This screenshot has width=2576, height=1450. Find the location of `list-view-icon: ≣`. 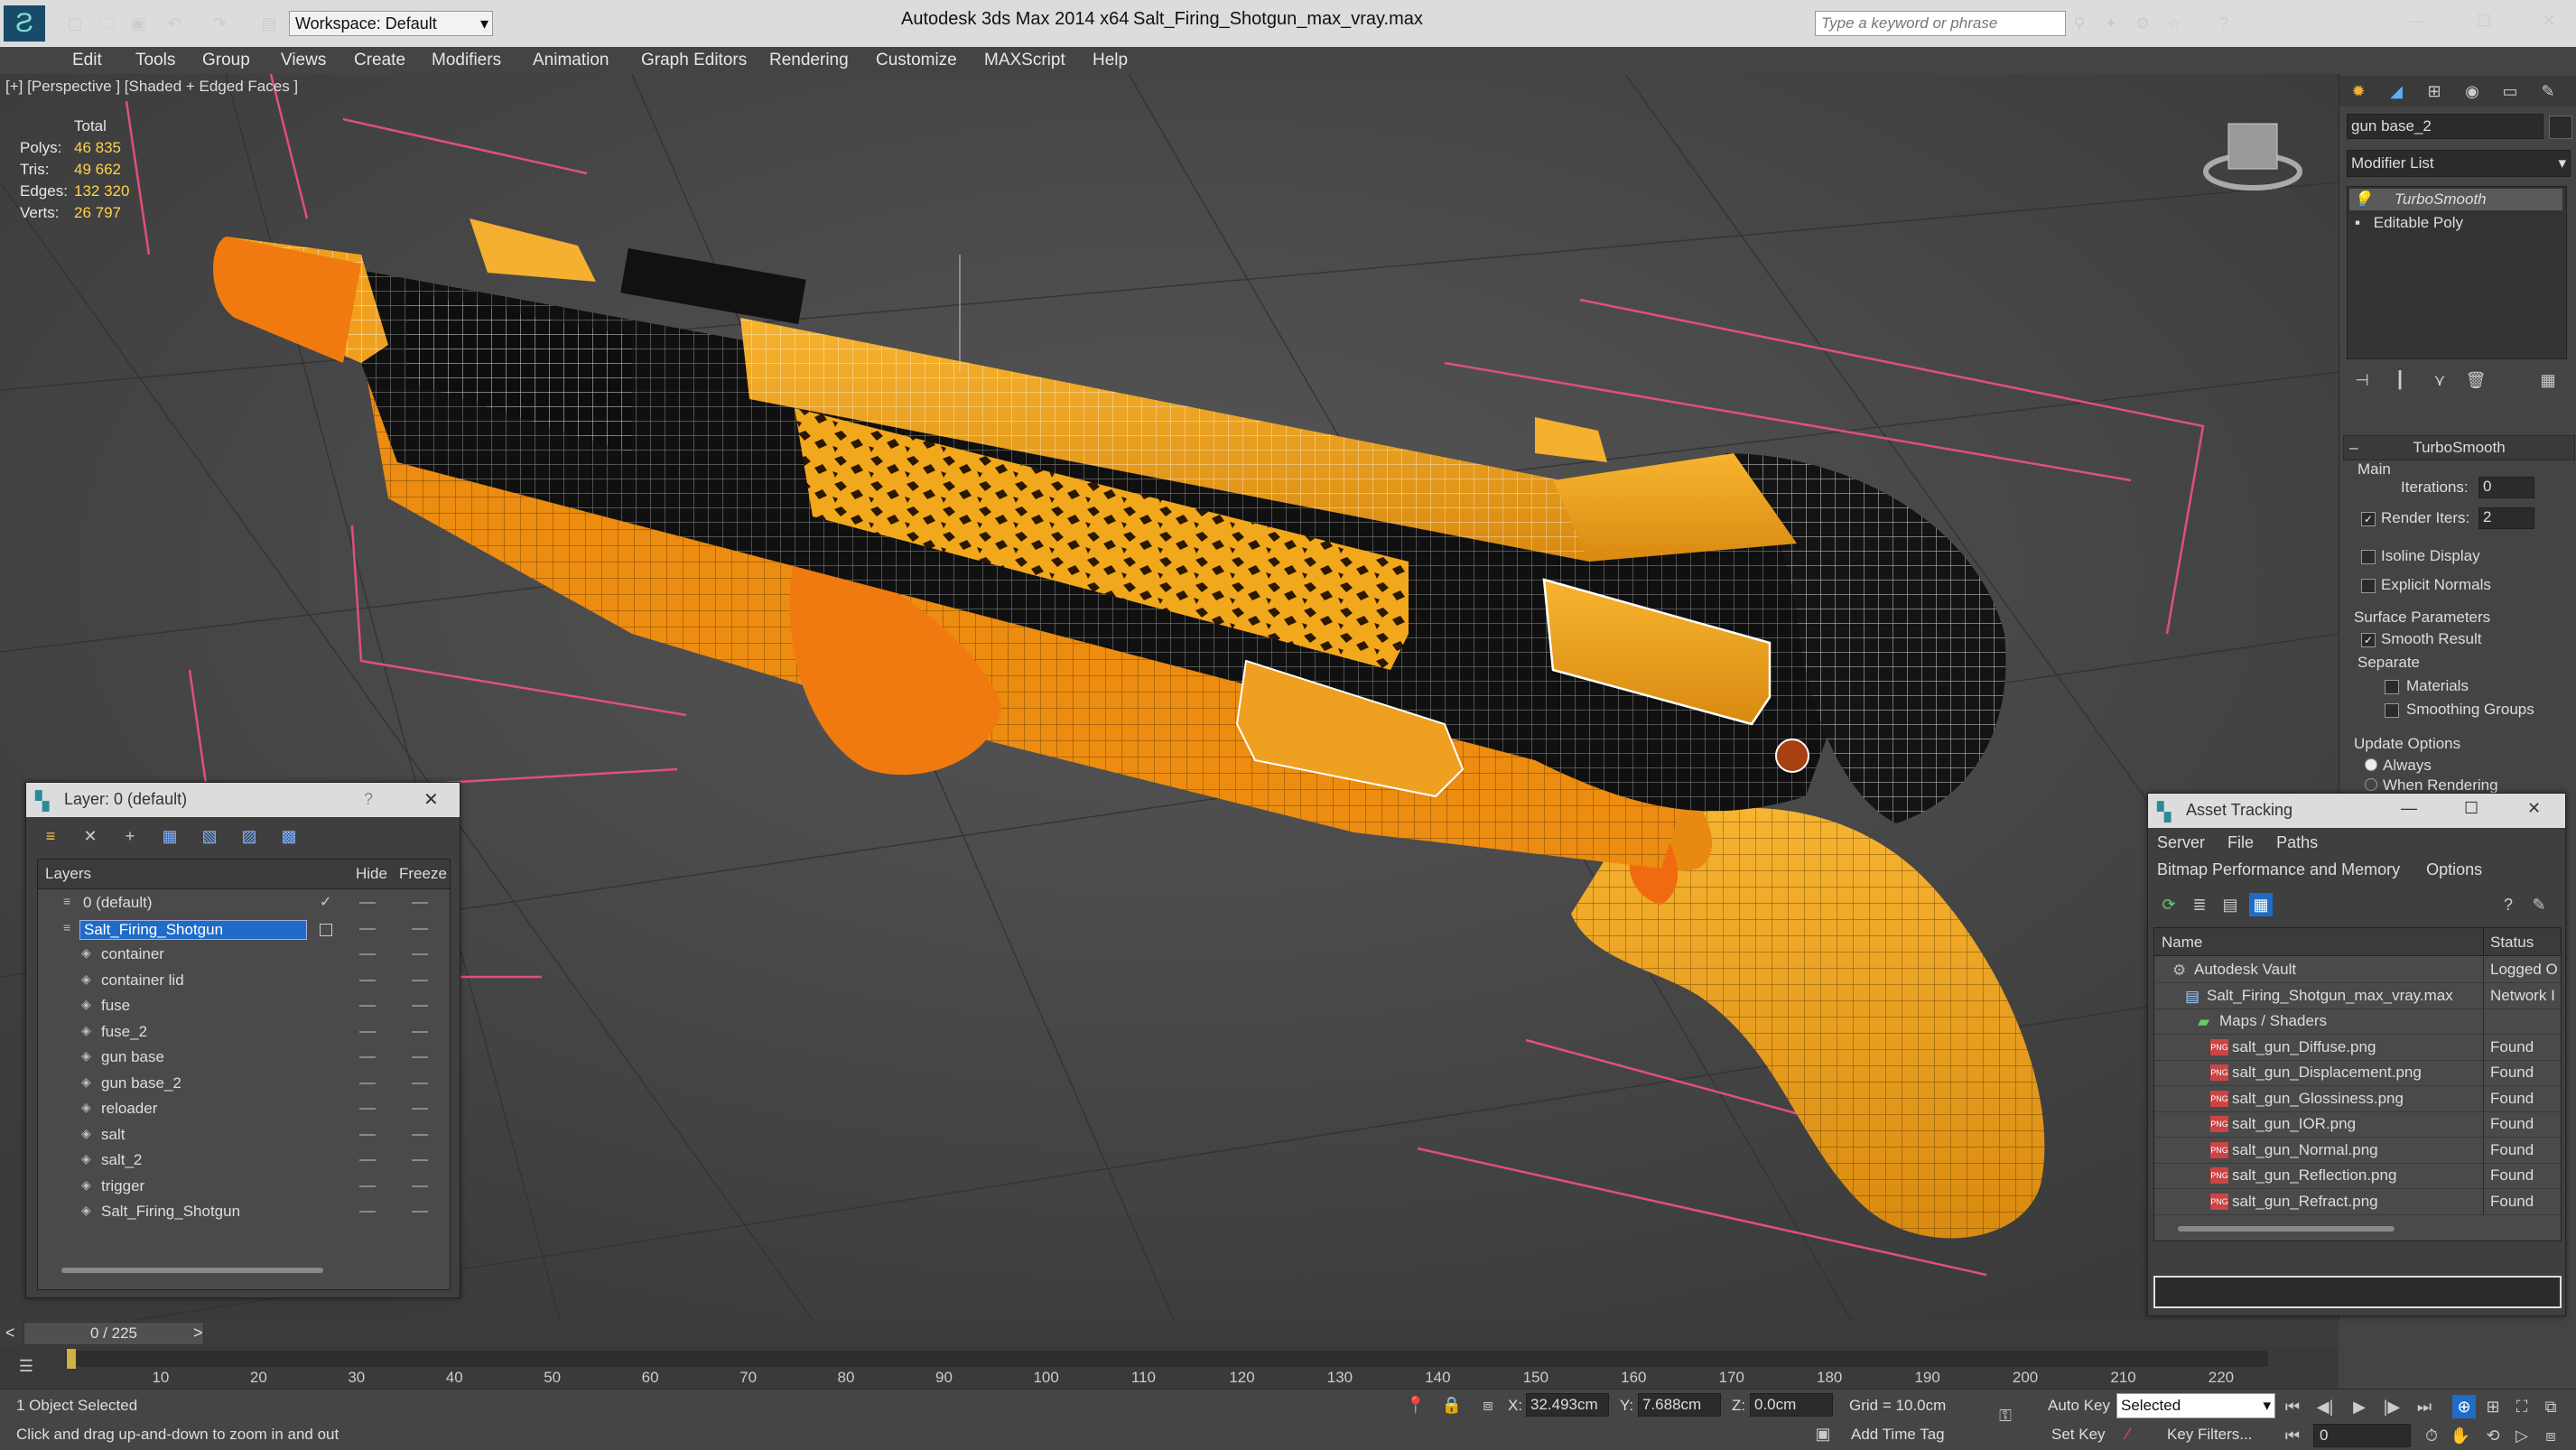

list-view-icon: ≣ is located at coordinates (2199, 904).